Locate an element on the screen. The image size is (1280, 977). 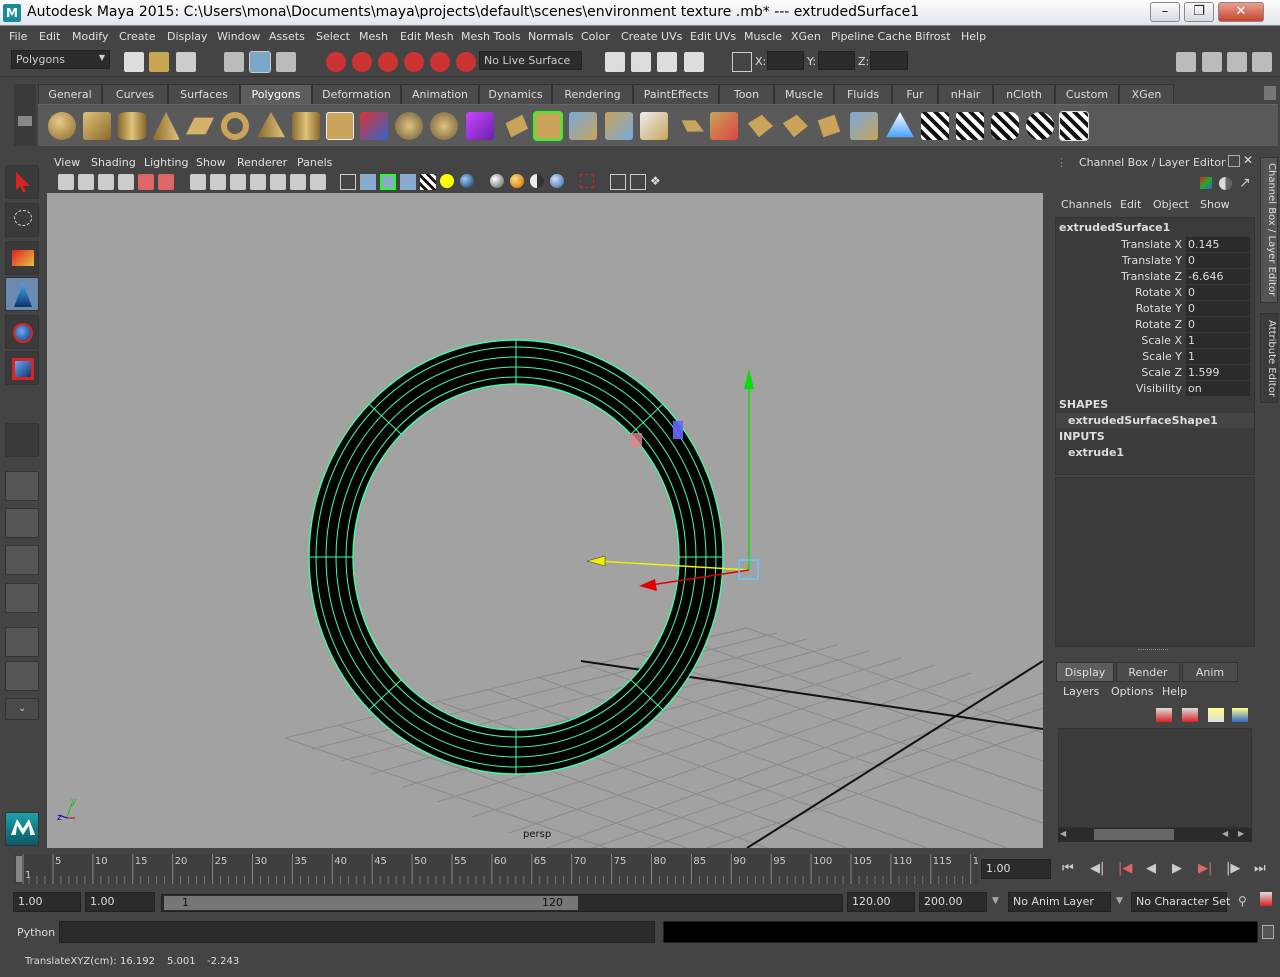
menu-edit-mesh: Edit Mesh is located at coordinates (427, 36).